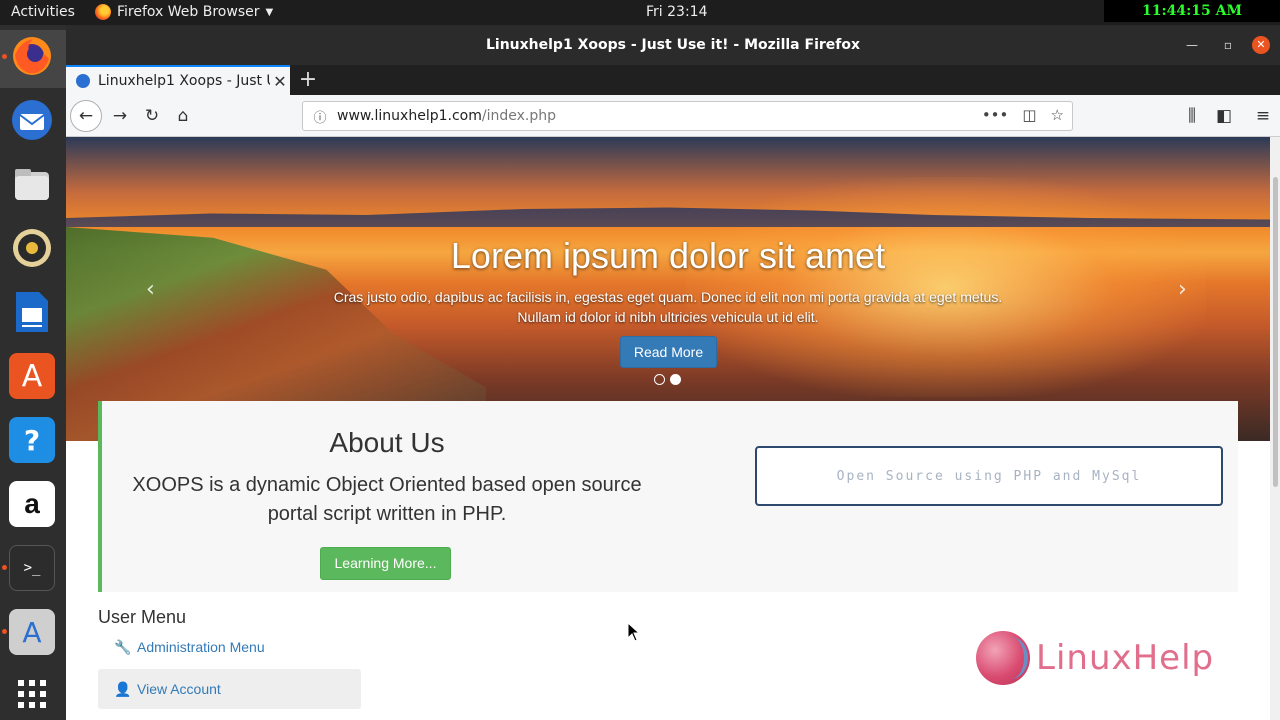 This screenshot has height=720, width=1280. Describe the element at coordinates (1261, 45) in the screenshot. I see `close-window-icon: ✕` at that location.